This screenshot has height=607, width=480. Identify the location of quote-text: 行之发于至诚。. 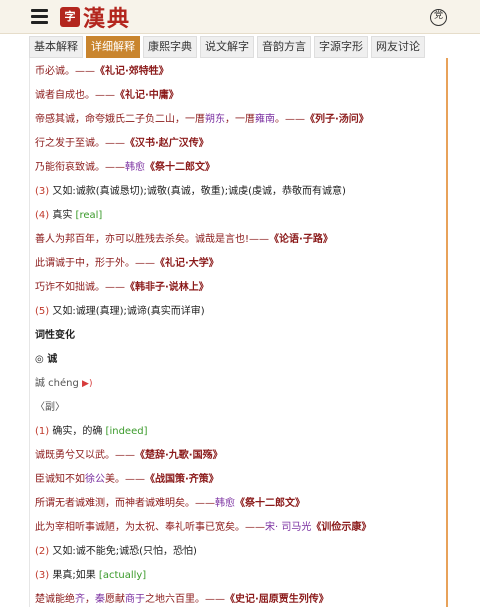
(70, 143).